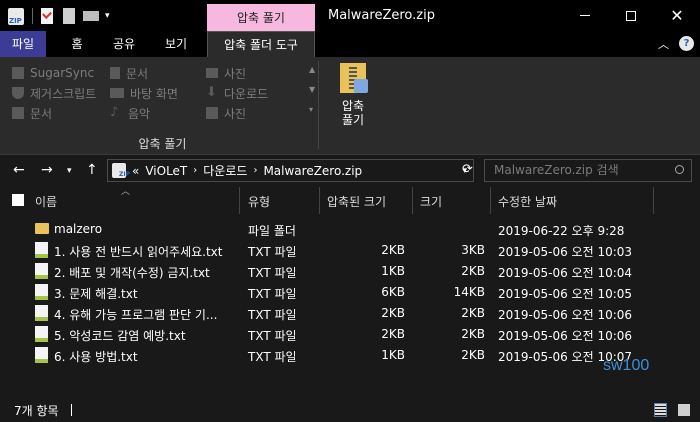 Image resolution: width=700 pixels, height=422 pixels. I want to click on close-icon: ✕, so click(677, 15).